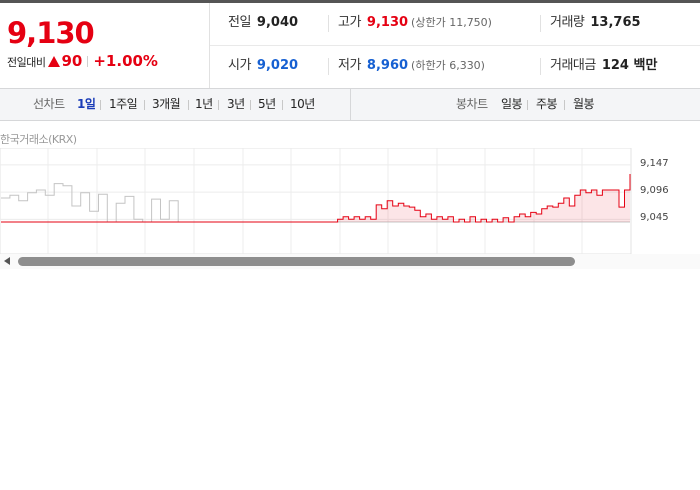  Describe the element at coordinates (349, 22) in the screenshot. I see `high-label: 고가` at that location.